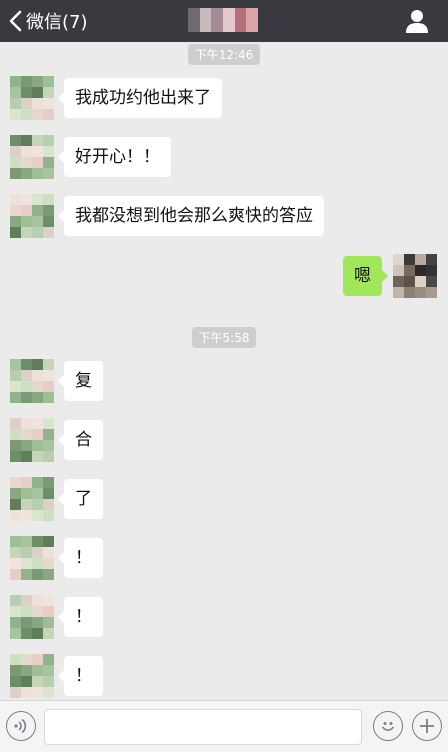 The width and height of the screenshot is (448, 752). I want to click on message-bubble: 复, so click(80, 381).